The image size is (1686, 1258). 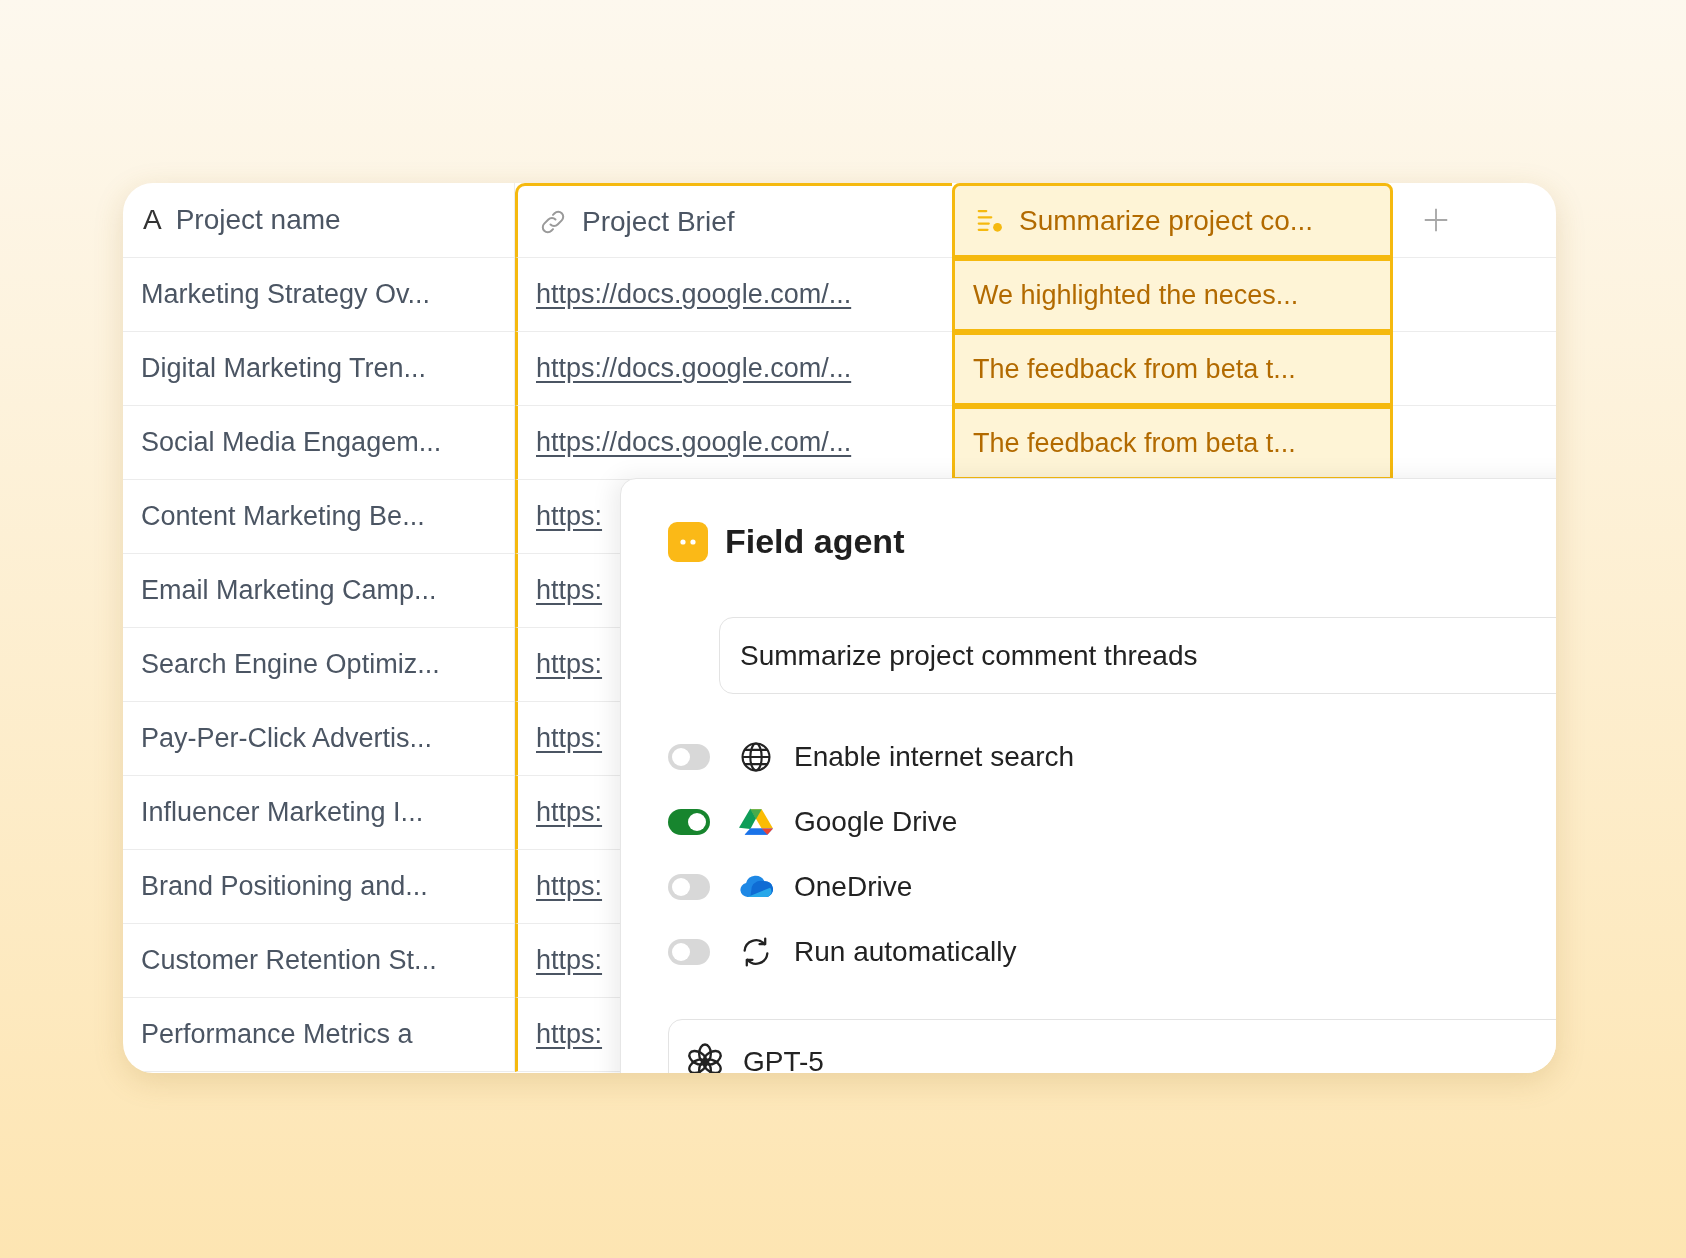 What do you see at coordinates (934, 756) in the screenshot?
I see `option-label: Enable internet search` at bounding box center [934, 756].